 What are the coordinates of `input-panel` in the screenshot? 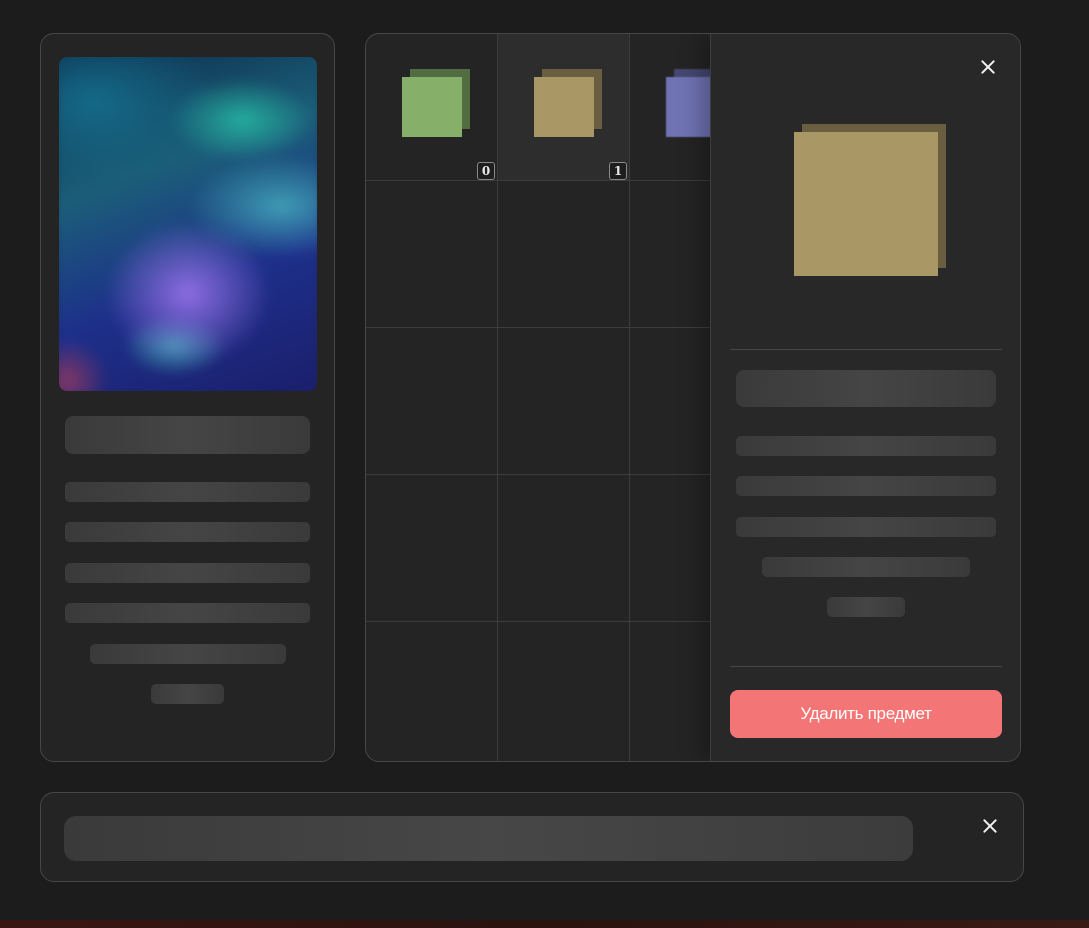 It's located at (532, 837).